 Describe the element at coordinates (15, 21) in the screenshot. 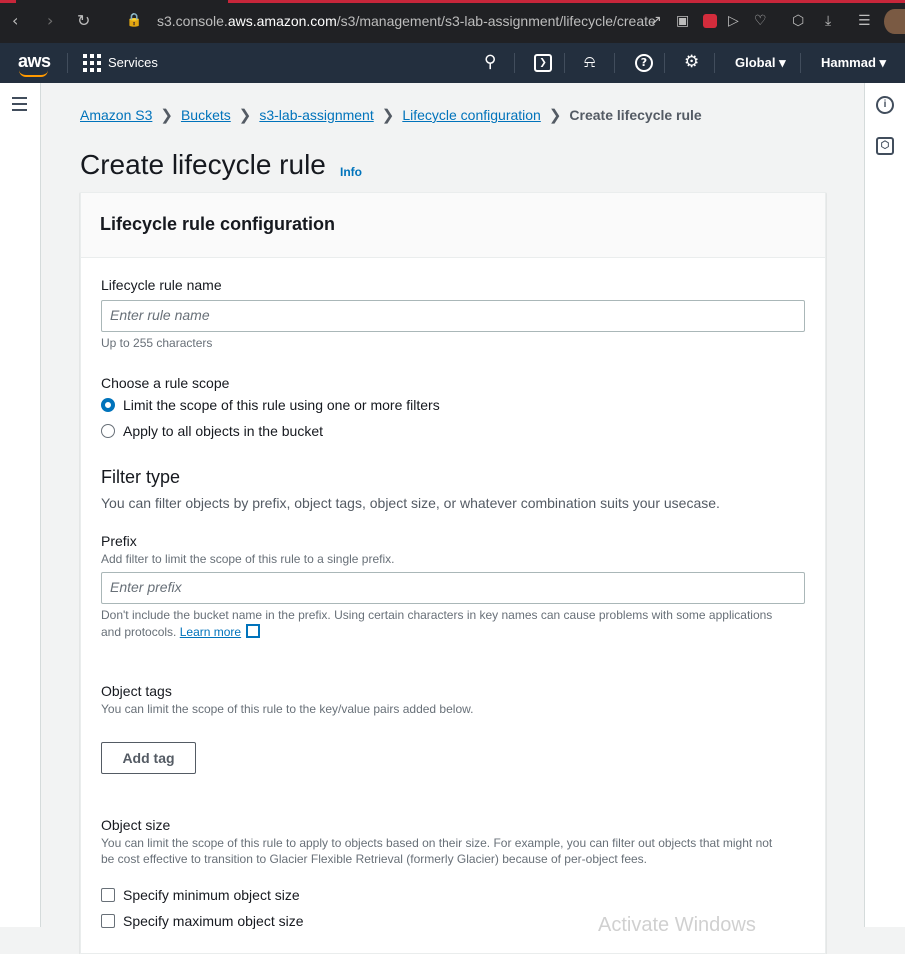

I see `back-icon: ‹` at that location.